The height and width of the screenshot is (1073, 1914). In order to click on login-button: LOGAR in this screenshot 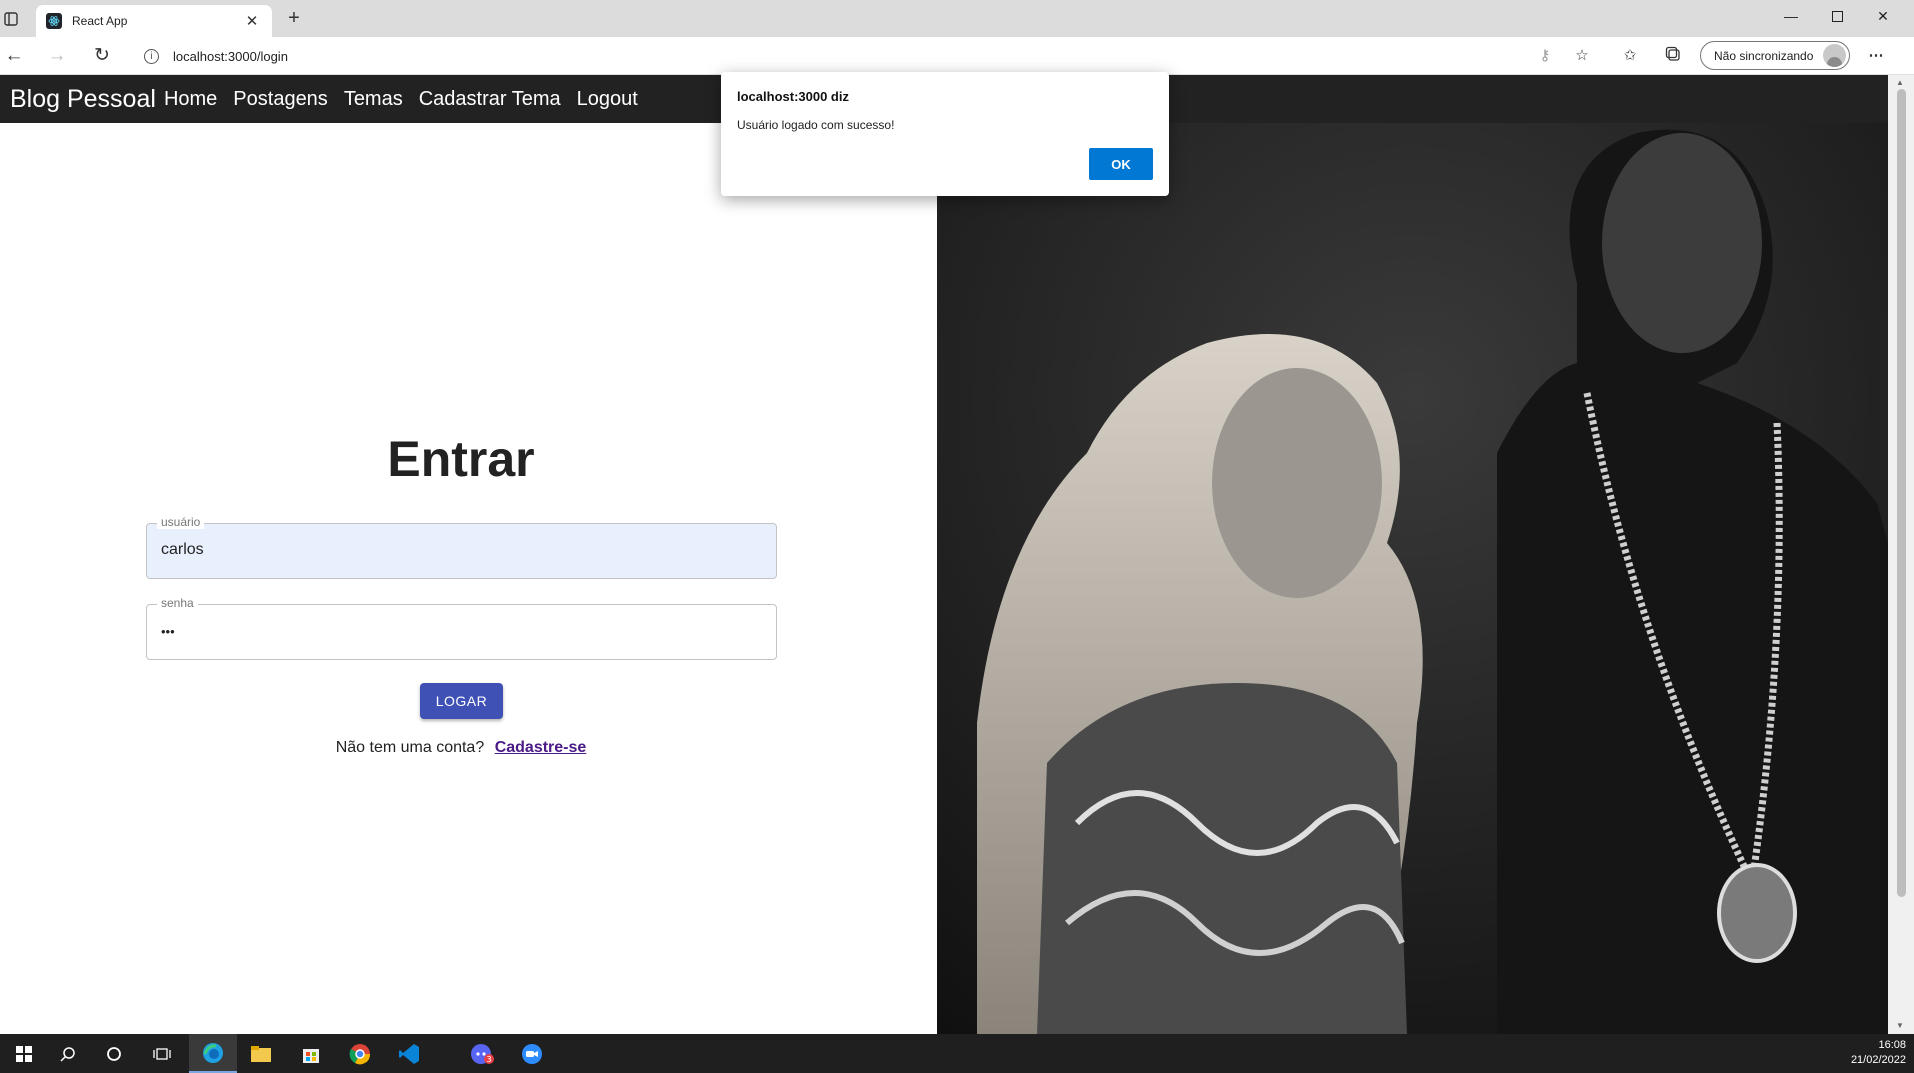, I will do `click(461, 701)`.